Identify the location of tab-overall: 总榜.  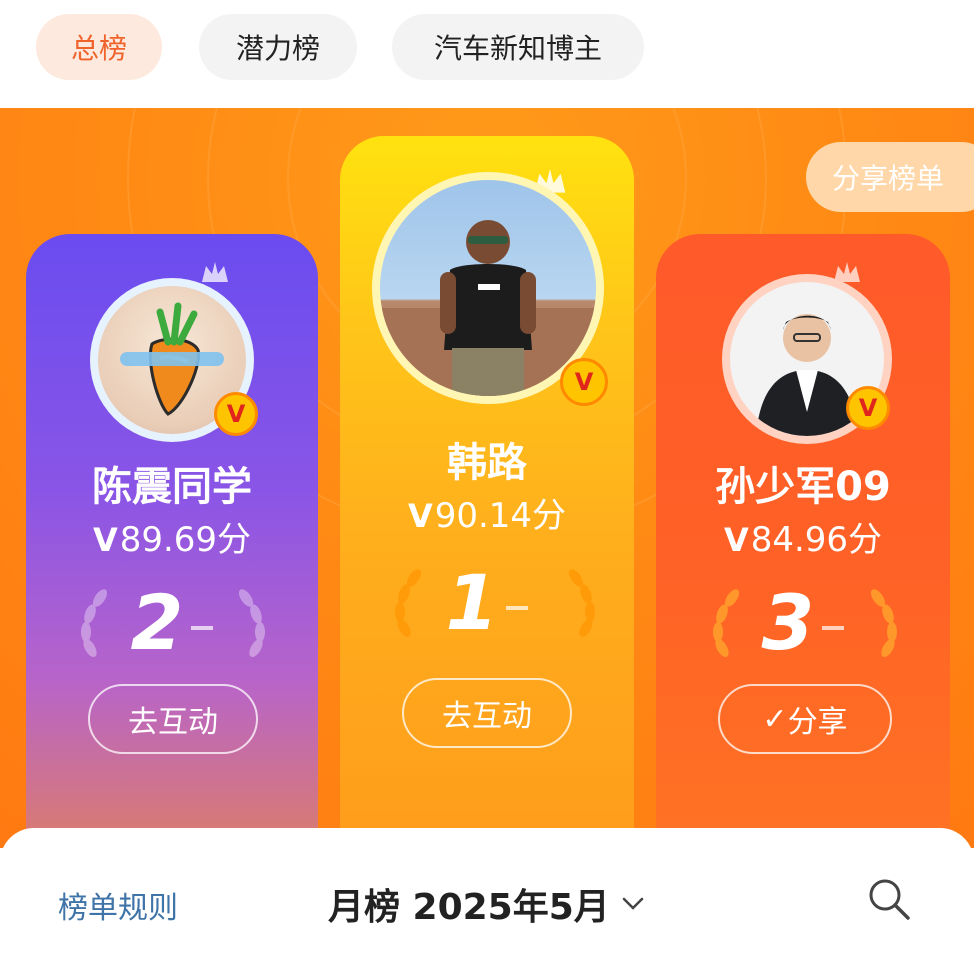
(99, 47).